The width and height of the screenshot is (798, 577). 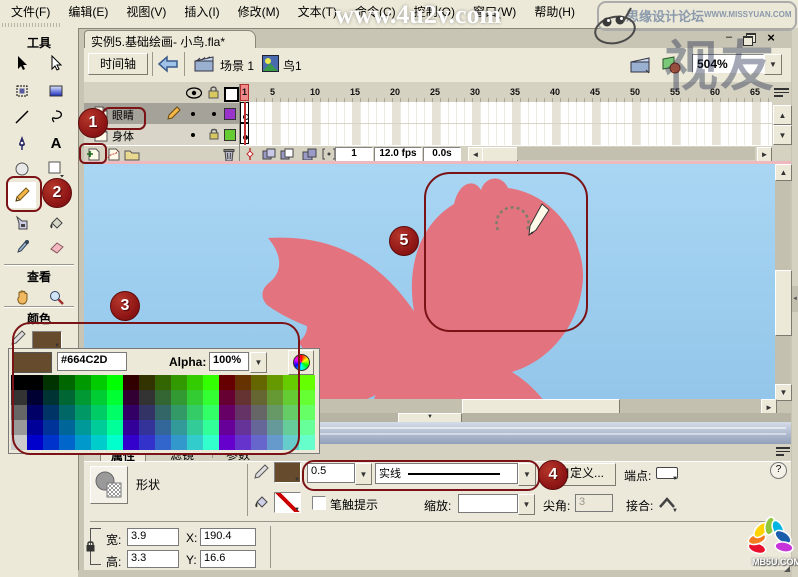 What do you see at coordinates (132, 154) in the screenshot?
I see `insert-folder-button` at bounding box center [132, 154].